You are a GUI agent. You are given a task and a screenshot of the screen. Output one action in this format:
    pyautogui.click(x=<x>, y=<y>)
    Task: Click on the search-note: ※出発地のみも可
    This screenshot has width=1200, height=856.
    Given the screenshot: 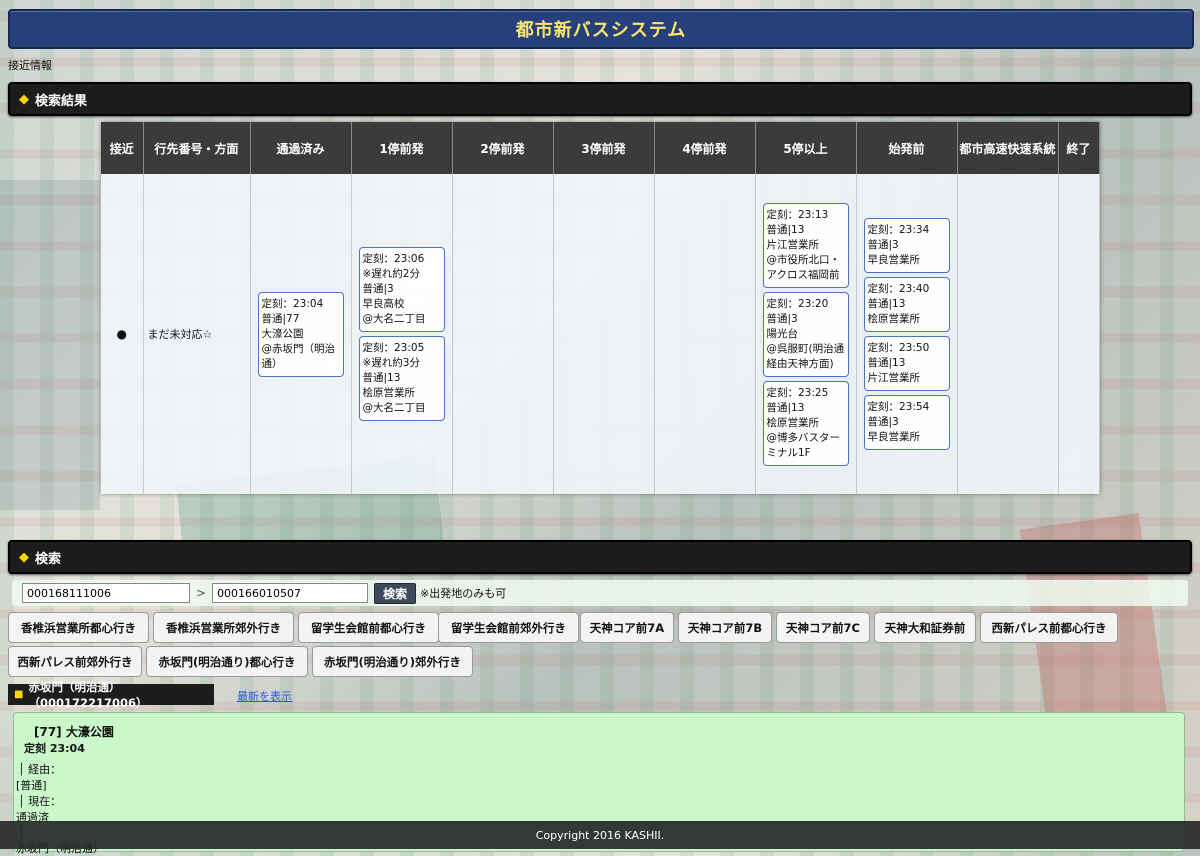 What is the action you would take?
    pyautogui.click(x=463, y=593)
    